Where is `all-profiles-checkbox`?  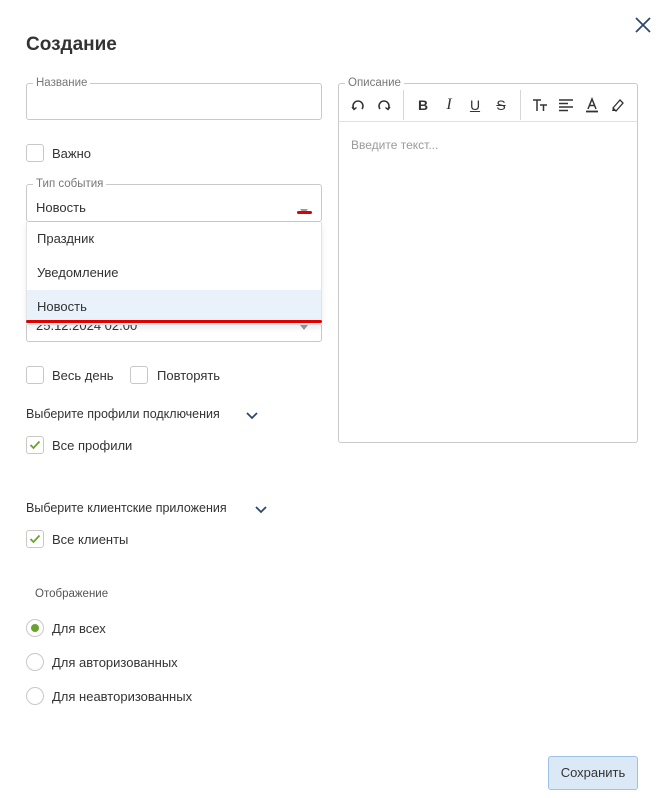 all-profiles-checkbox is located at coordinates (35, 445).